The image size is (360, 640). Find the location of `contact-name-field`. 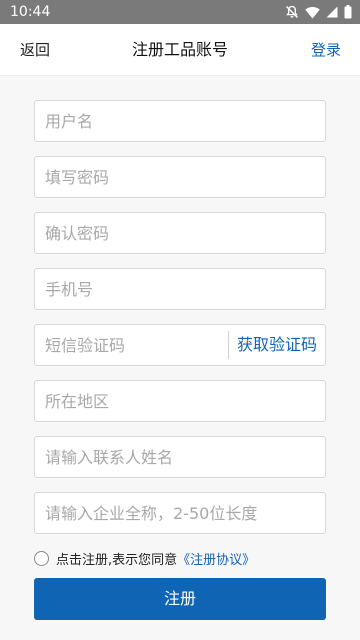

contact-name-field is located at coordinates (180, 457).